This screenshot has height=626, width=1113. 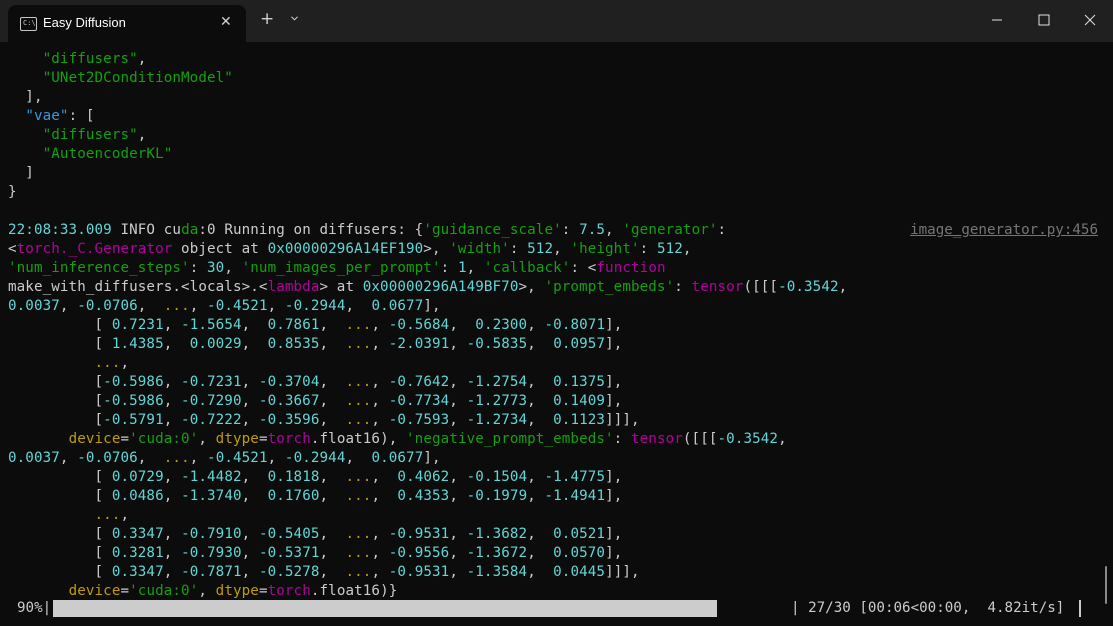 I want to click on terminal-text: 512, so click(x=540, y=249).